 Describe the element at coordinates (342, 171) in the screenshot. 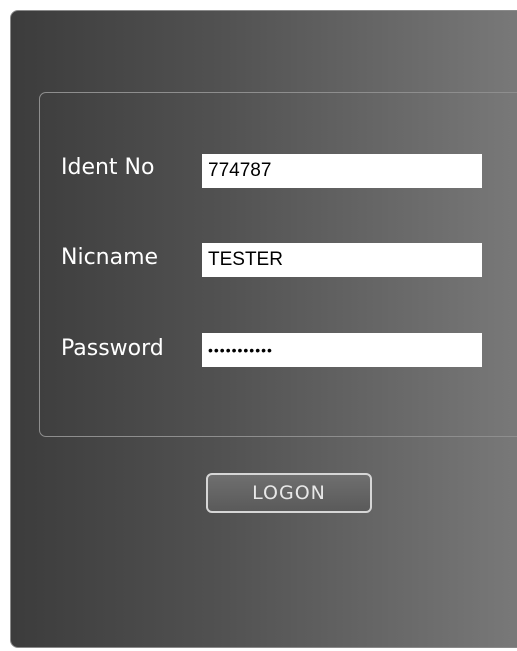

I see `ident-no-field` at that location.